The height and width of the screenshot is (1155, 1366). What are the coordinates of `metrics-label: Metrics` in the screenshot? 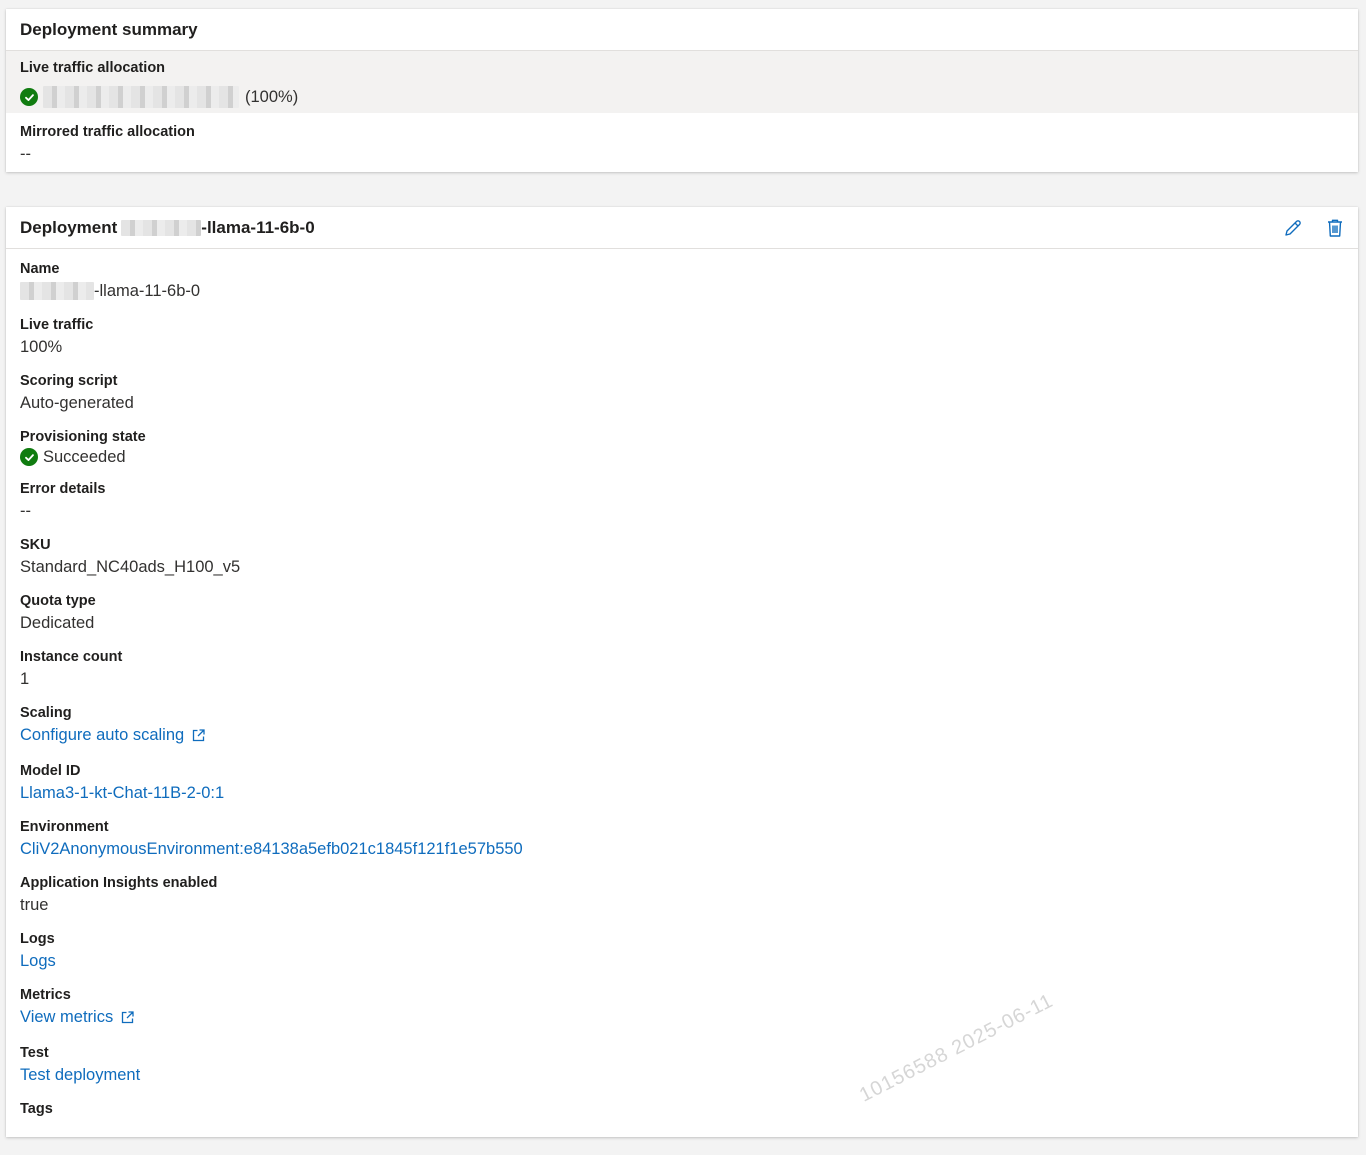 It's located at (45, 995).